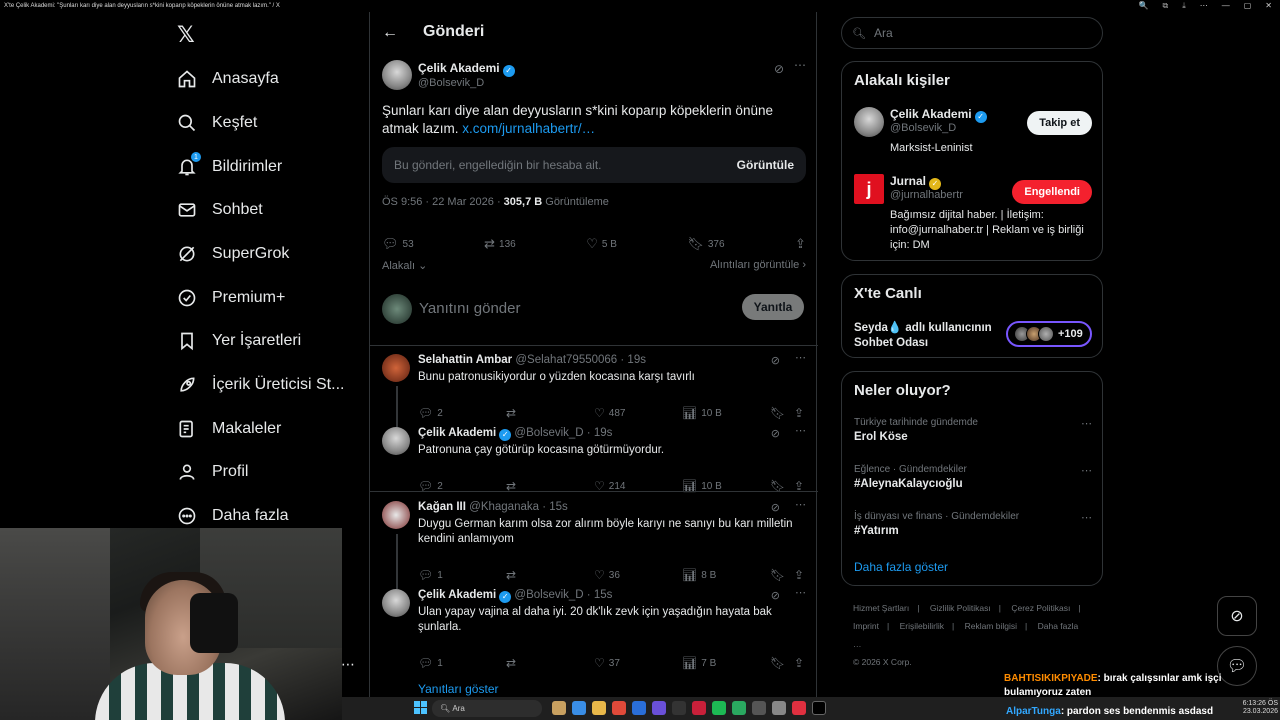 The height and width of the screenshot is (720, 1280). I want to click on search-input: 🔍︎ Ara, so click(972, 33).